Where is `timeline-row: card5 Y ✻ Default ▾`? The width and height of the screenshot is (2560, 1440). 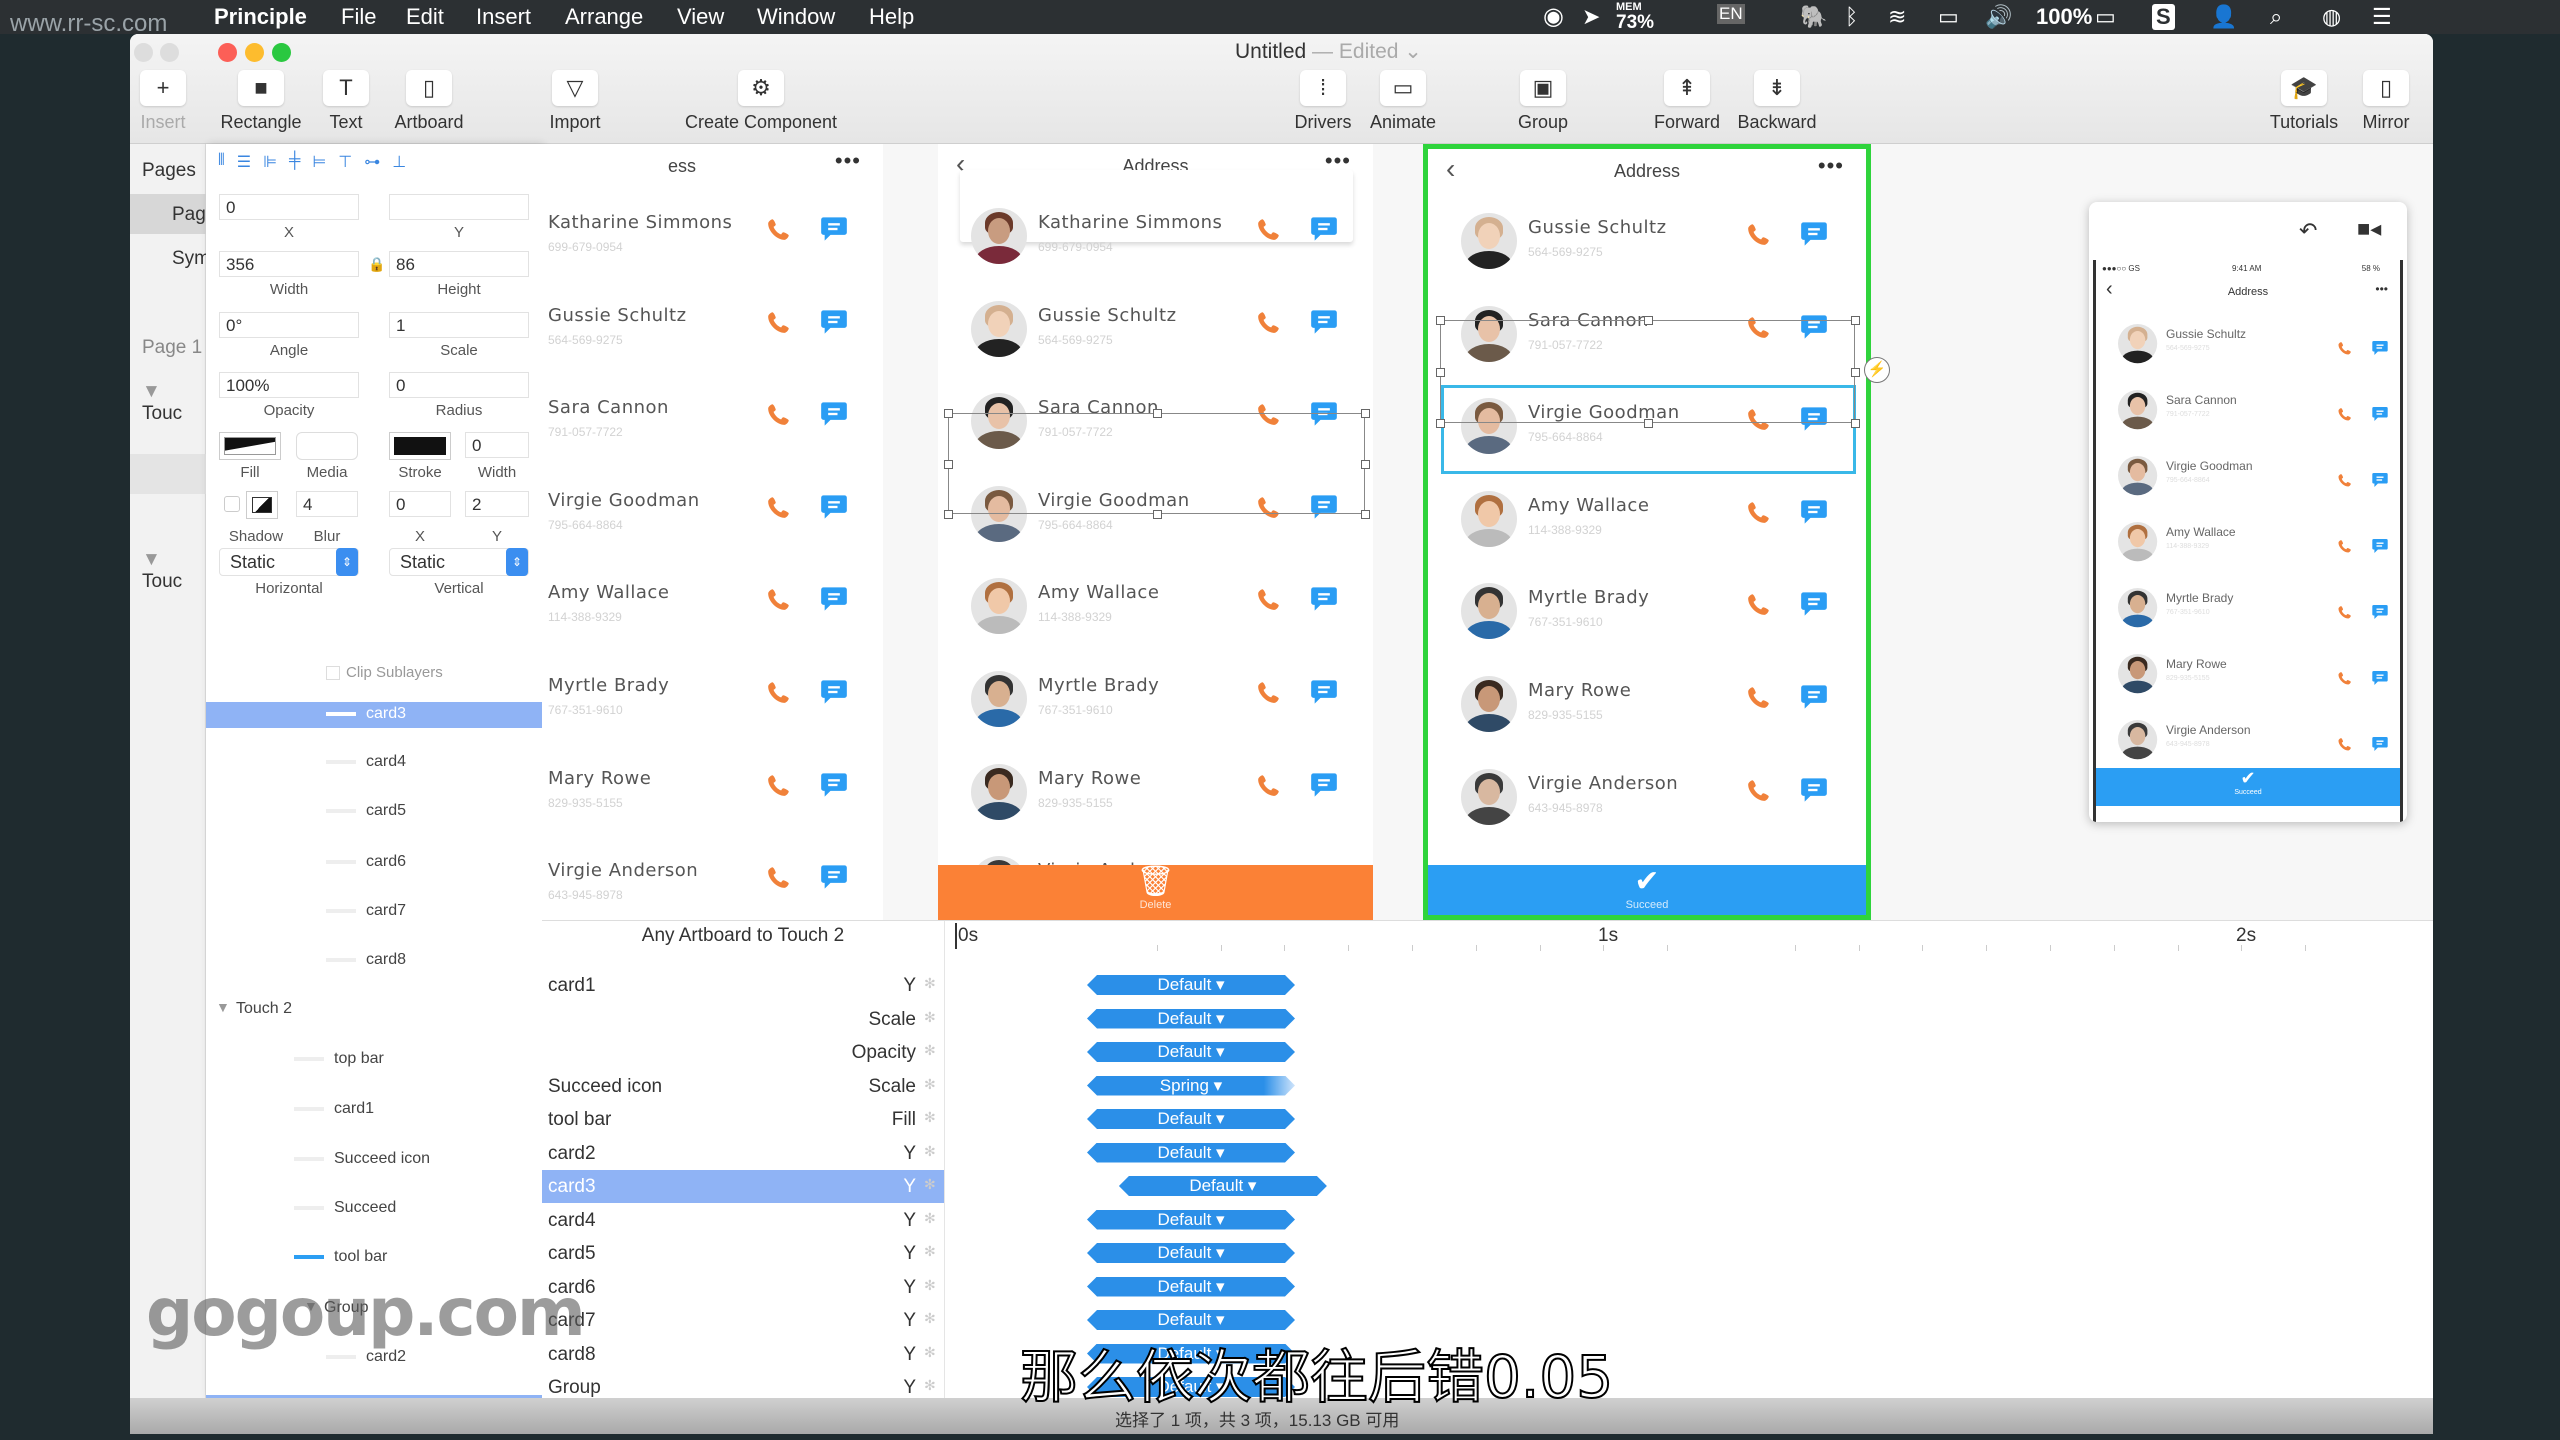 timeline-row: card5 Y ✻ Default ▾ is located at coordinates (1487, 1253).